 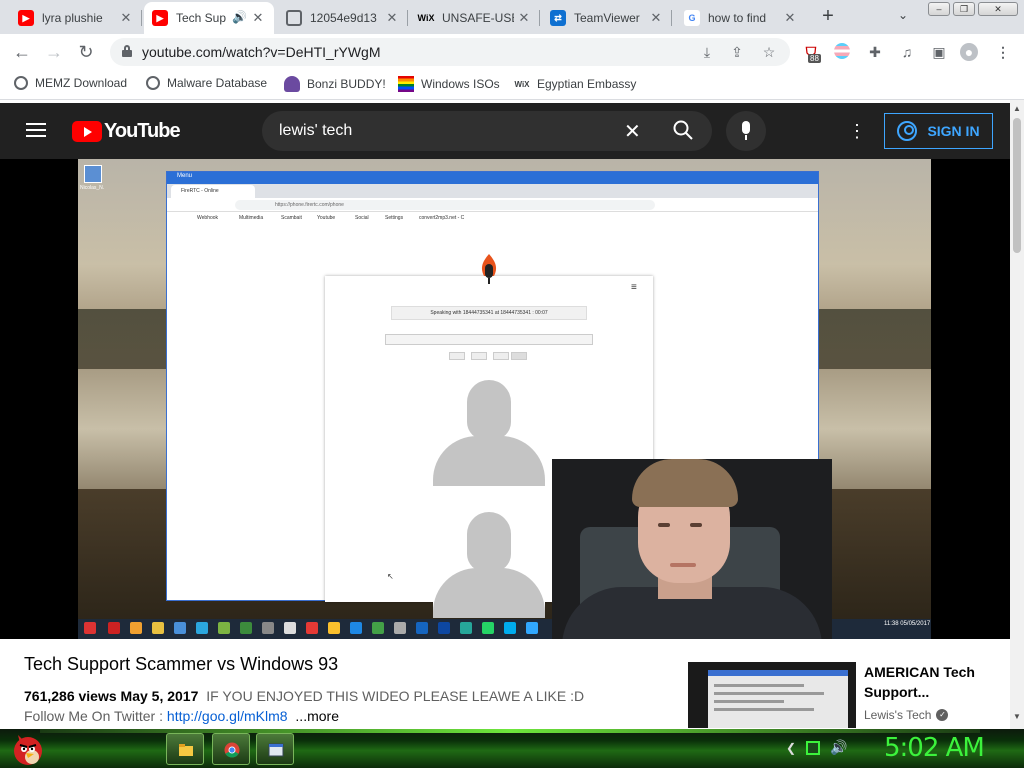 I want to click on microphone-icon, so click(x=746, y=131).